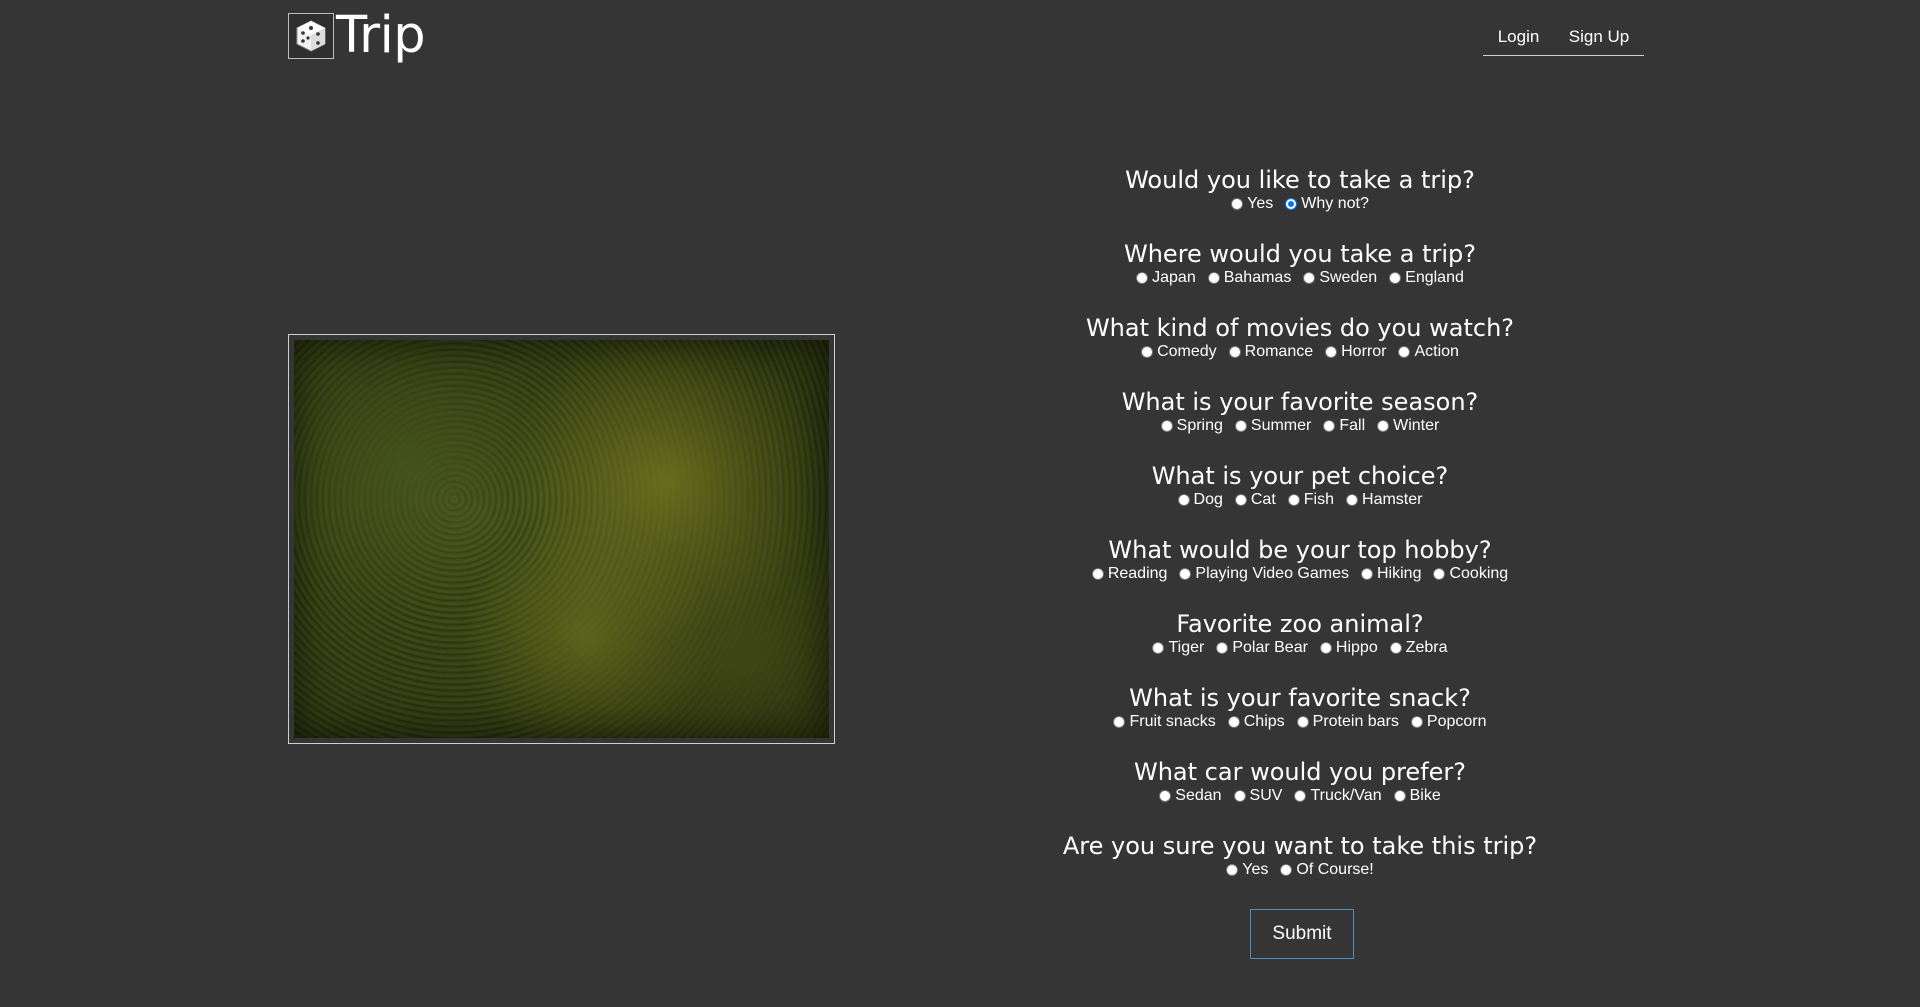 The width and height of the screenshot is (1920, 1007). I want to click on radio-option: Hiking, so click(1391, 574).